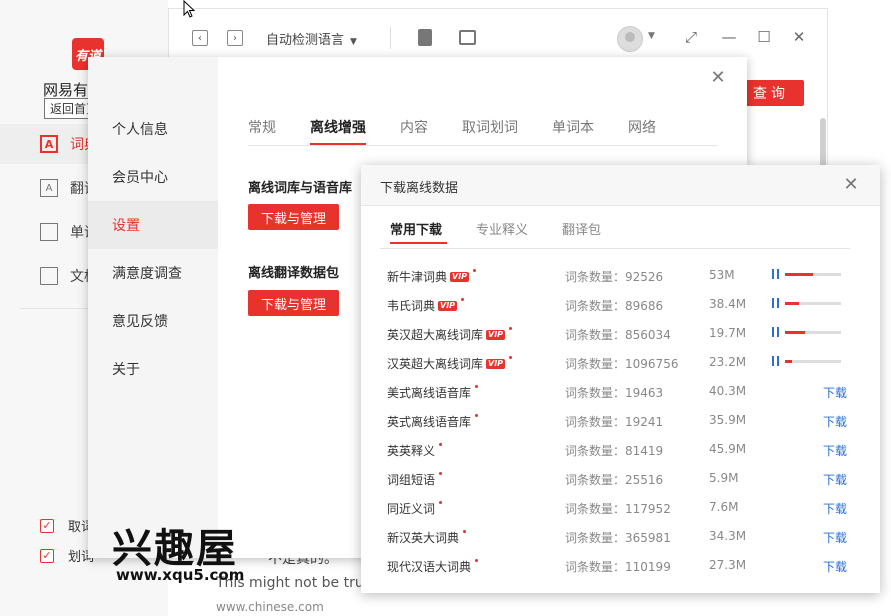  What do you see at coordinates (502, 228) in the screenshot?
I see `tab-professional: 专业释义` at bounding box center [502, 228].